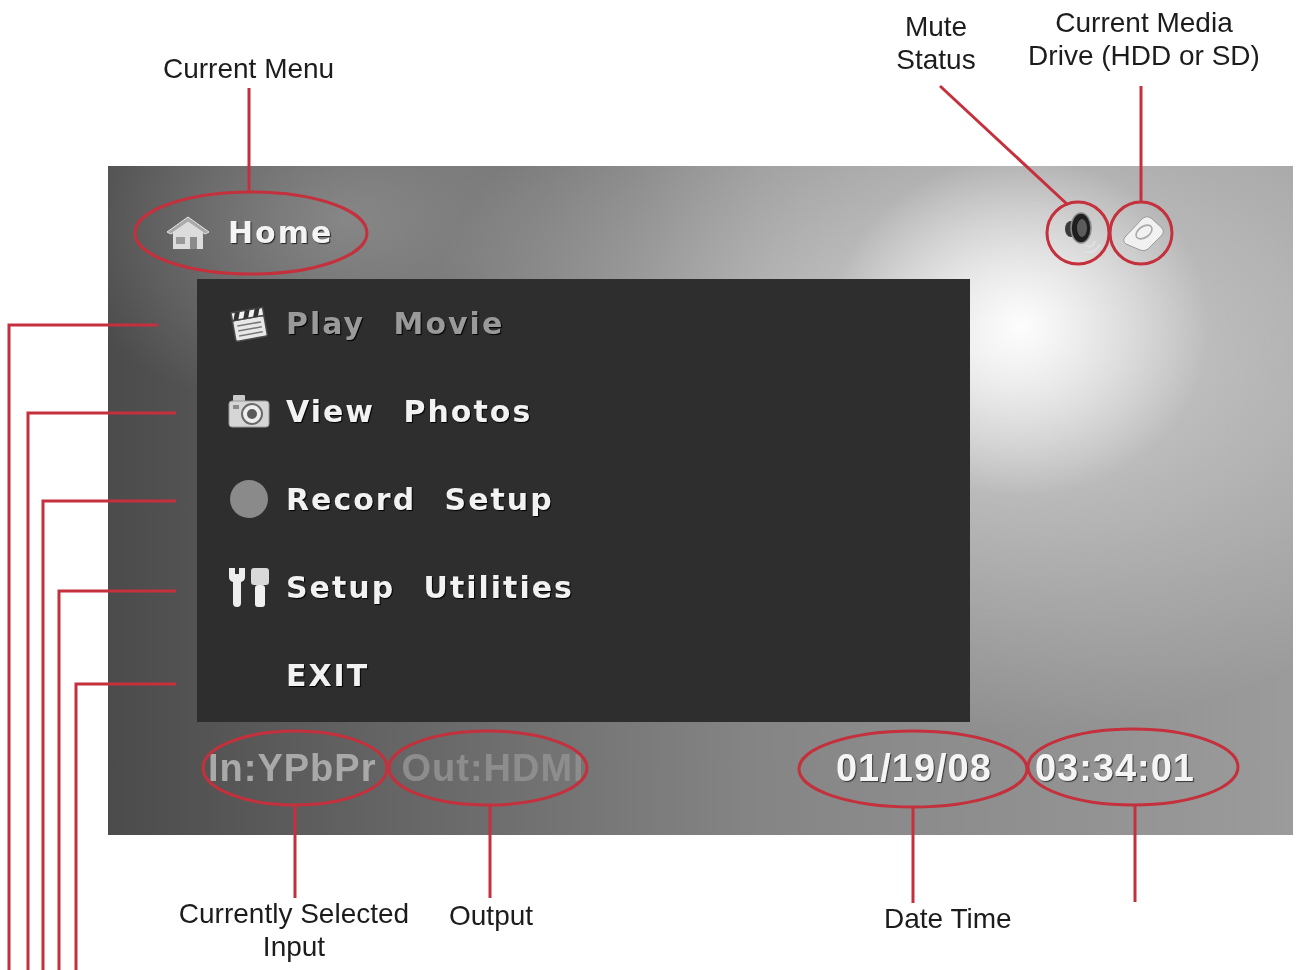 The width and height of the screenshot is (1301, 970). What do you see at coordinates (599, 675) in the screenshot?
I see `menu-item: EXIT` at bounding box center [599, 675].